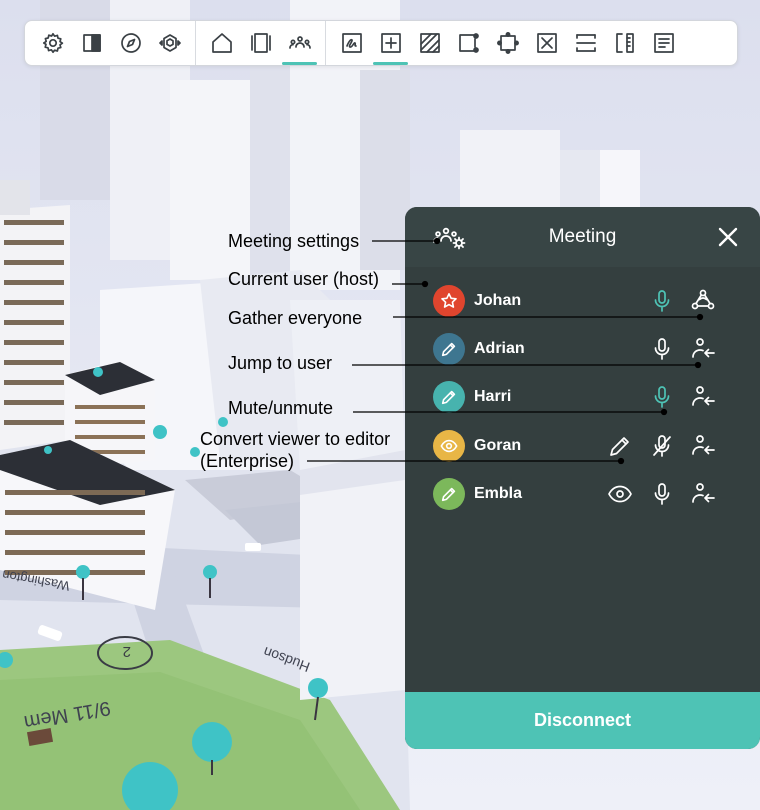  What do you see at coordinates (295, 318) in the screenshot?
I see `callout-gather-everyone: Gather everyone` at bounding box center [295, 318].